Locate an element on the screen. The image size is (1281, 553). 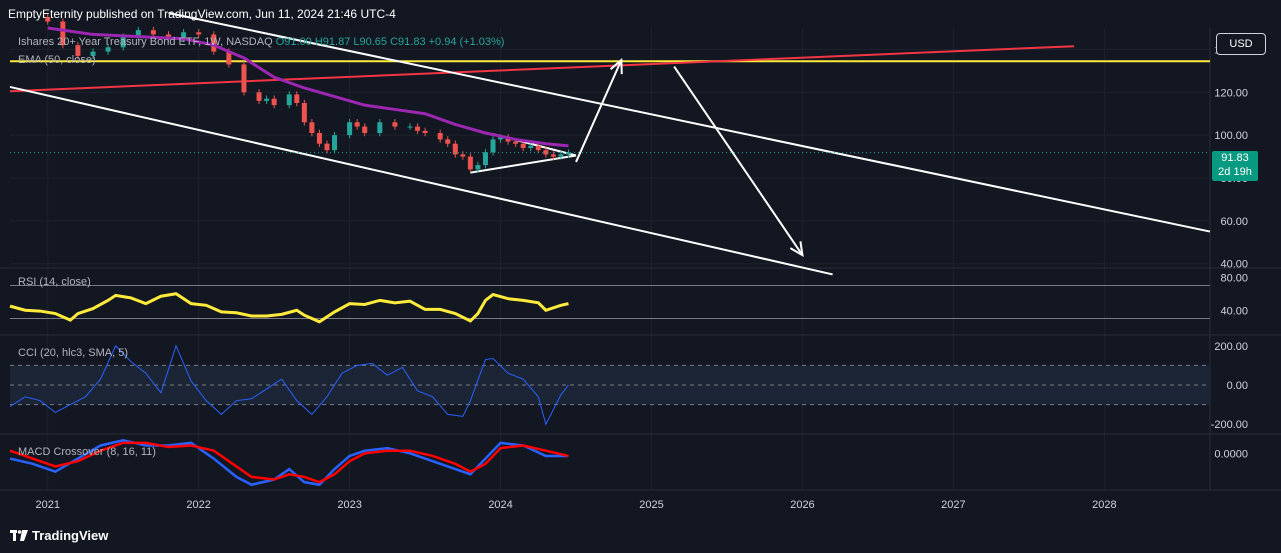
arrow-down-head is located at coordinates (796, 249).